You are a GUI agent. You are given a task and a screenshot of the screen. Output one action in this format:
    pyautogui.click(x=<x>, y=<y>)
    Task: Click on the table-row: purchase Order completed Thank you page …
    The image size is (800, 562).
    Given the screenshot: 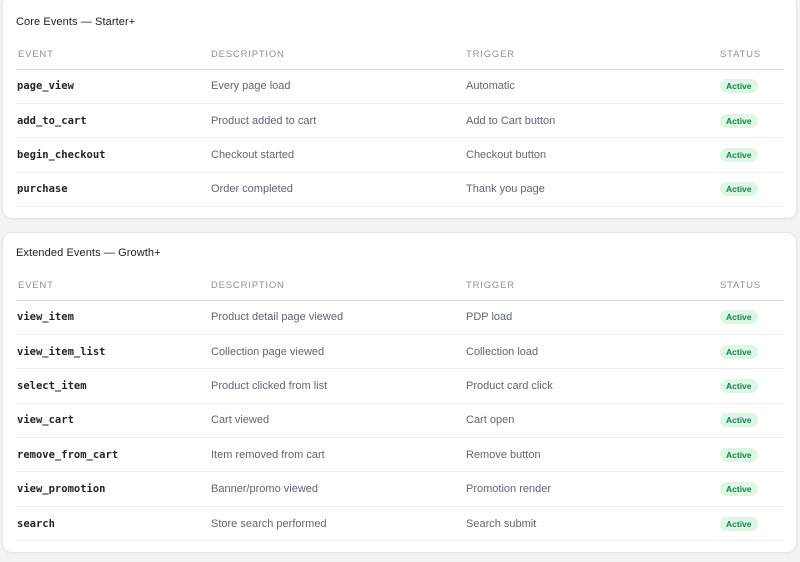 What is the action you would take?
    pyautogui.click(x=400, y=190)
    